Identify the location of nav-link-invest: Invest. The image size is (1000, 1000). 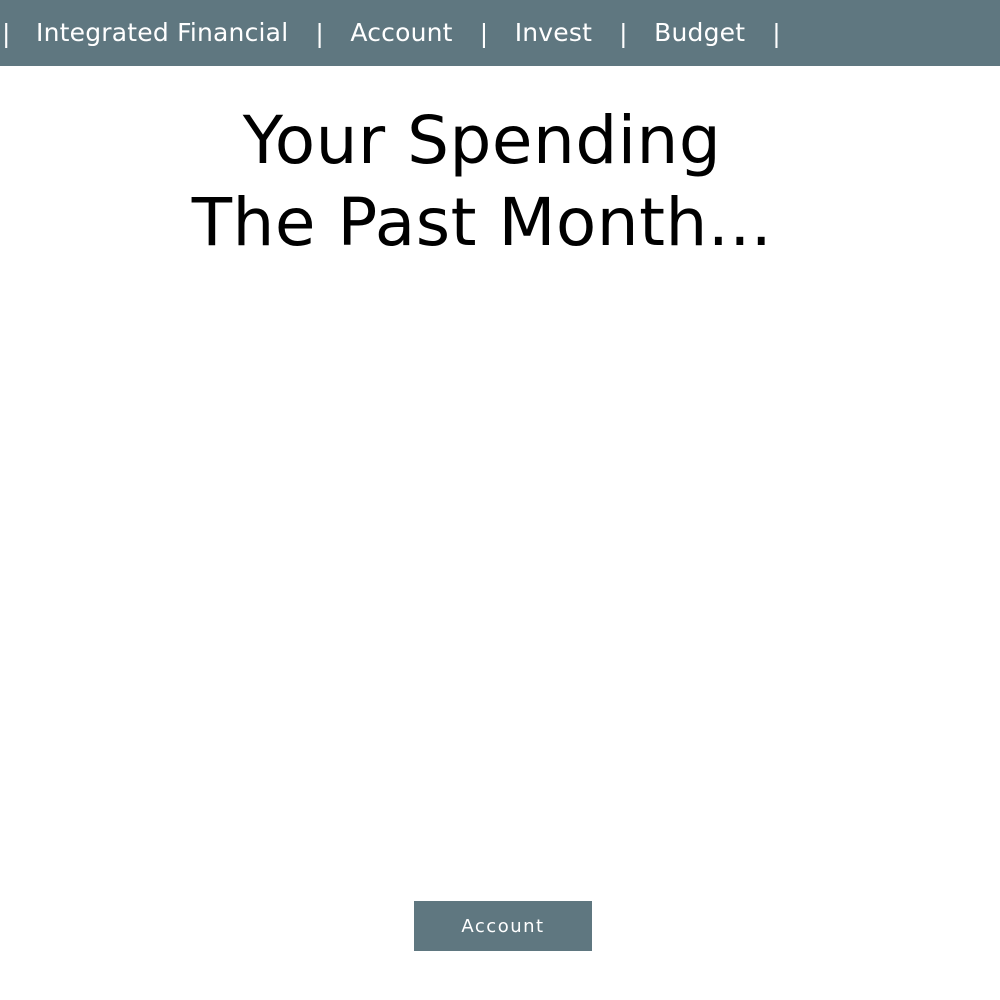
(553, 33).